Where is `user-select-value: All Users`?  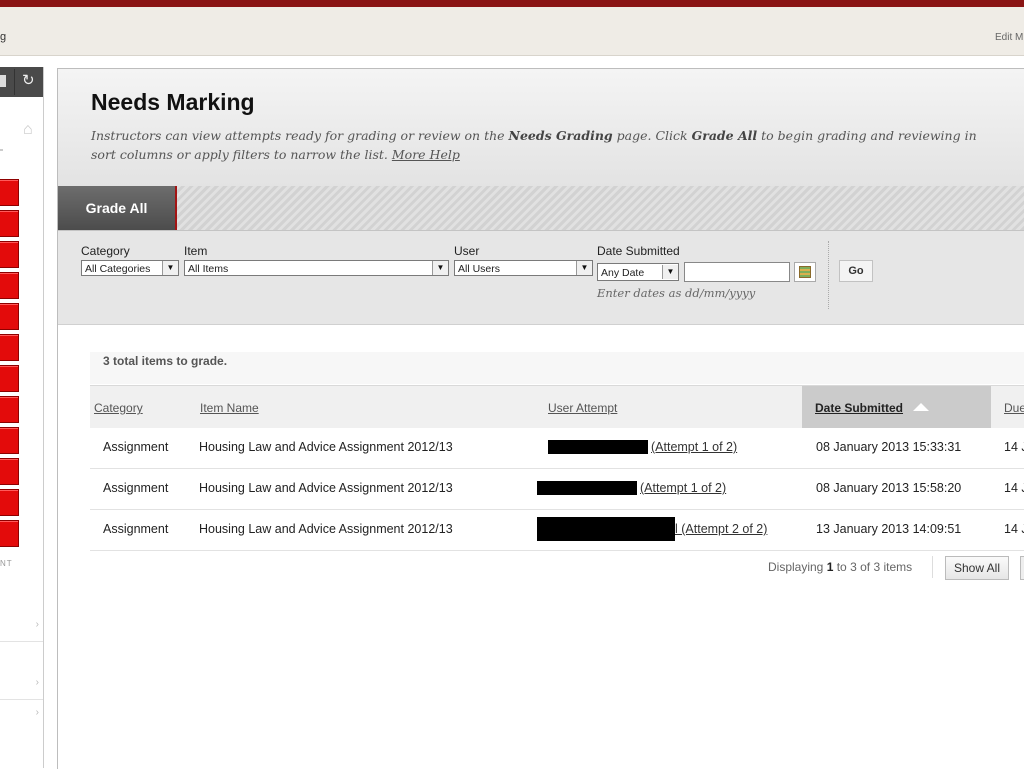
user-select-value: All Users is located at coordinates (479, 269).